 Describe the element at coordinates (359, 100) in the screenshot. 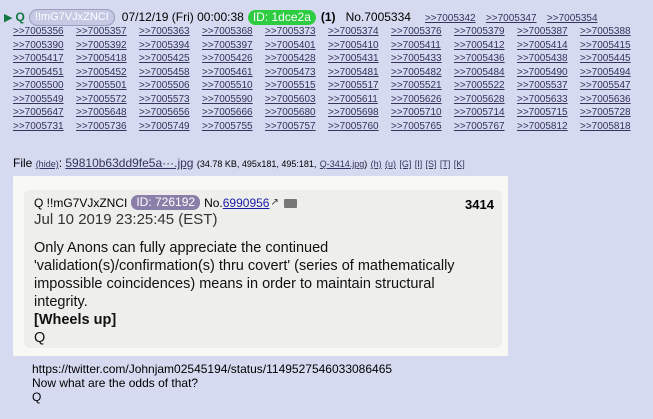

I see `reply-link: >>7005611` at that location.